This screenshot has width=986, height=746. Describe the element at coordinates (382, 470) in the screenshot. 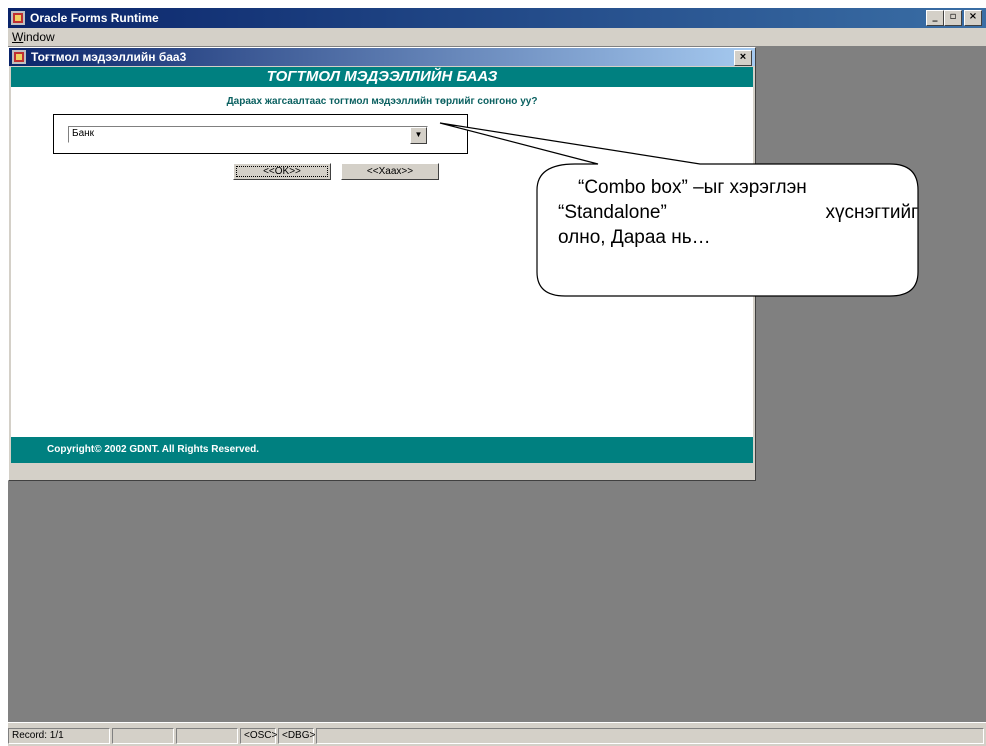

I see `form-bottom-bar` at that location.